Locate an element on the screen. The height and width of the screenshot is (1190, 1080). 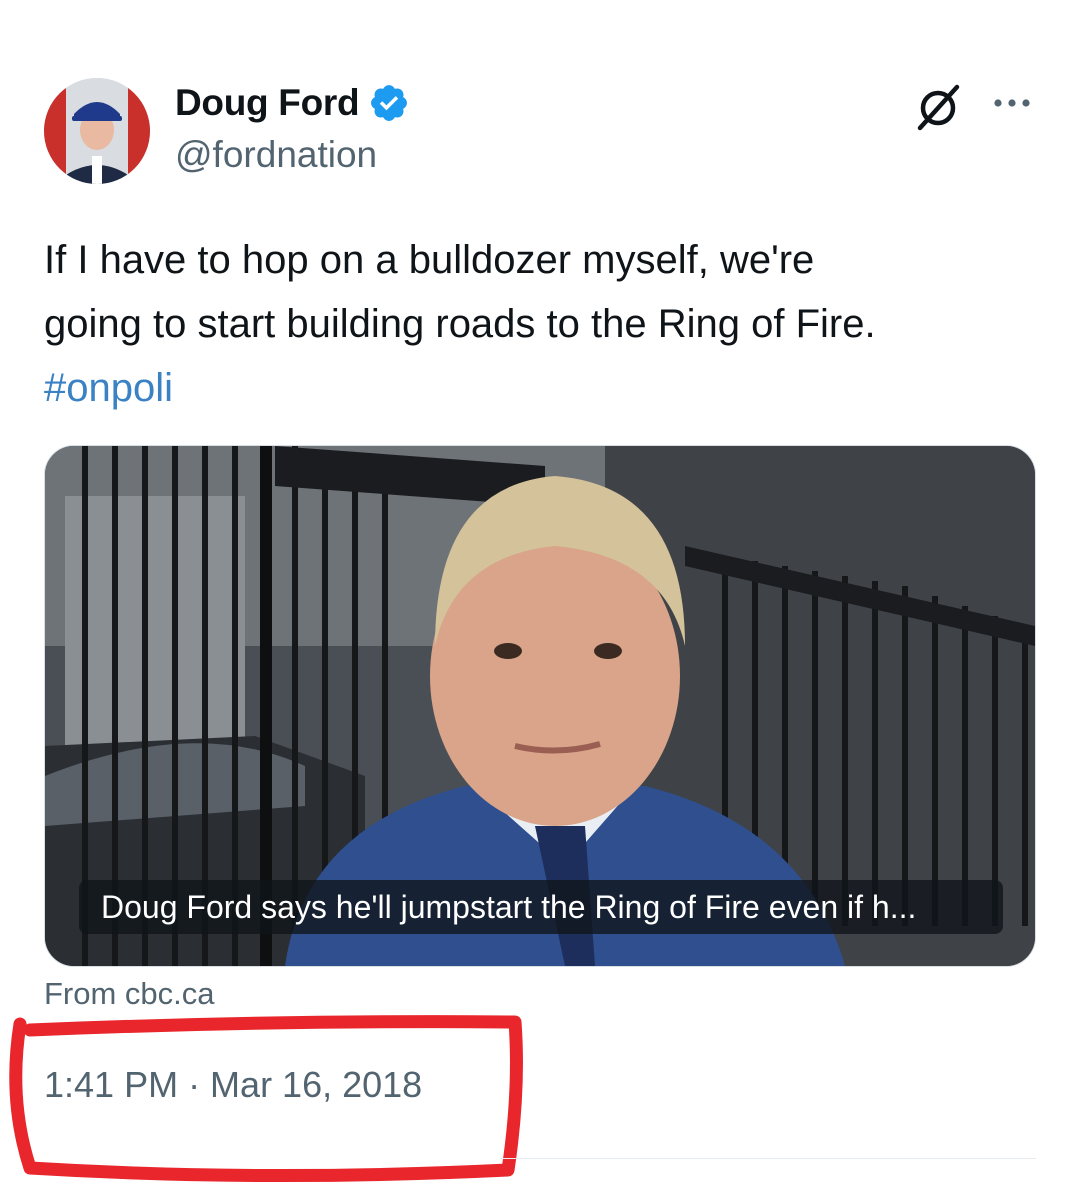
verified-badge-icon is located at coordinates (389, 103).